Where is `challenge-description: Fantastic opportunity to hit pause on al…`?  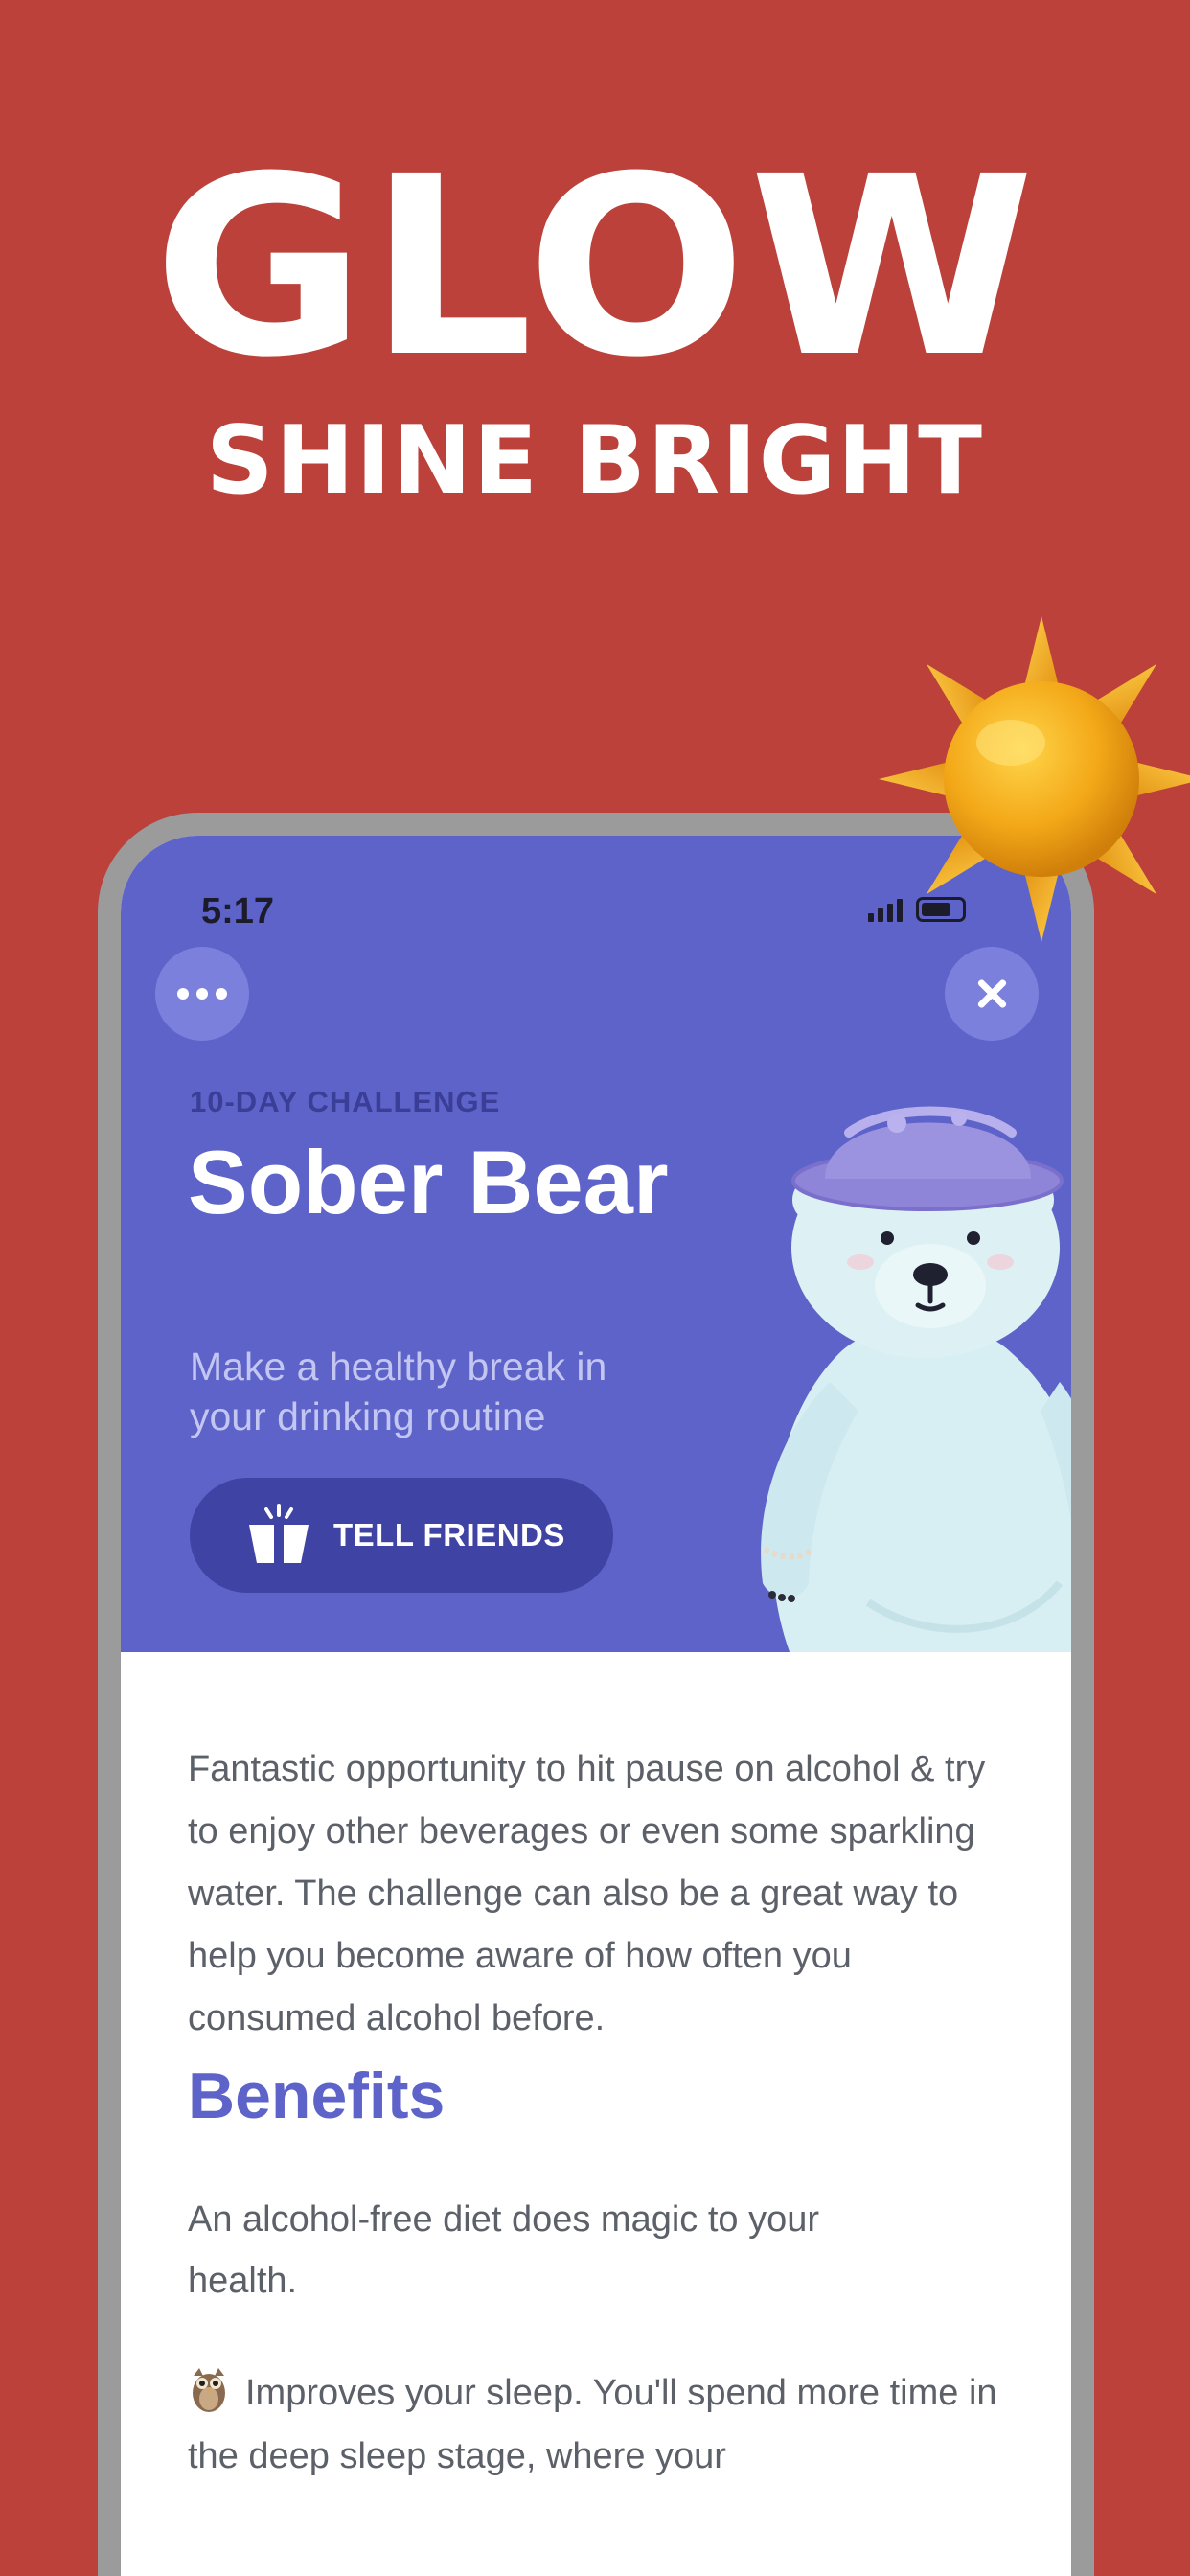 challenge-description: Fantastic opportunity to hit pause on al… is located at coordinates (587, 1893).